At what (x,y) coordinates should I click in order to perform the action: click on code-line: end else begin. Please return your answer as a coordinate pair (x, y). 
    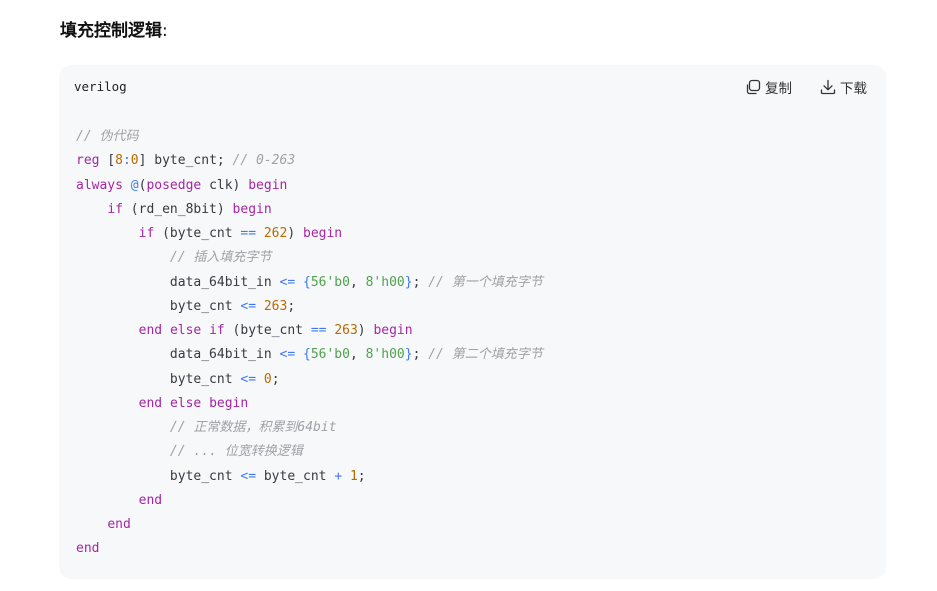
    Looking at the image, I should click on (309, 404).